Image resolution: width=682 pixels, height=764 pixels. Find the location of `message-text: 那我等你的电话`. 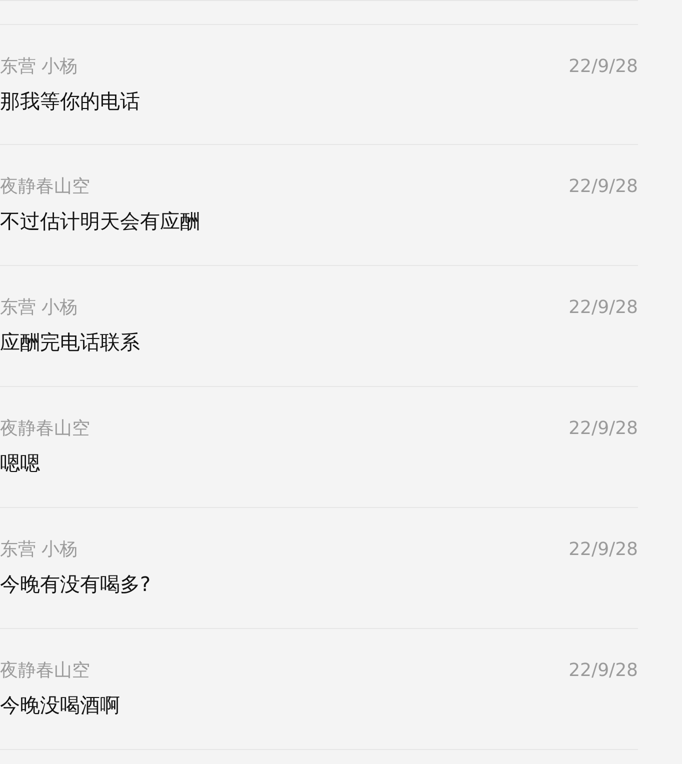

message-text: 那我等你的电话 is located at coordinates (70, 101).